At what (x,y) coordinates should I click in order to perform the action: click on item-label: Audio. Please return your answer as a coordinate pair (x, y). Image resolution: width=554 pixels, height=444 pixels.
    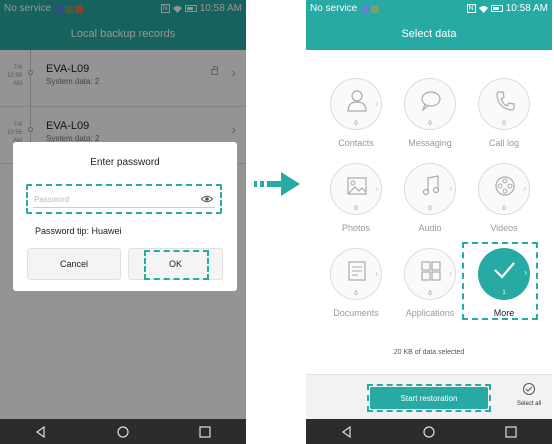
    Looking at the image, I should click on (430, 228).